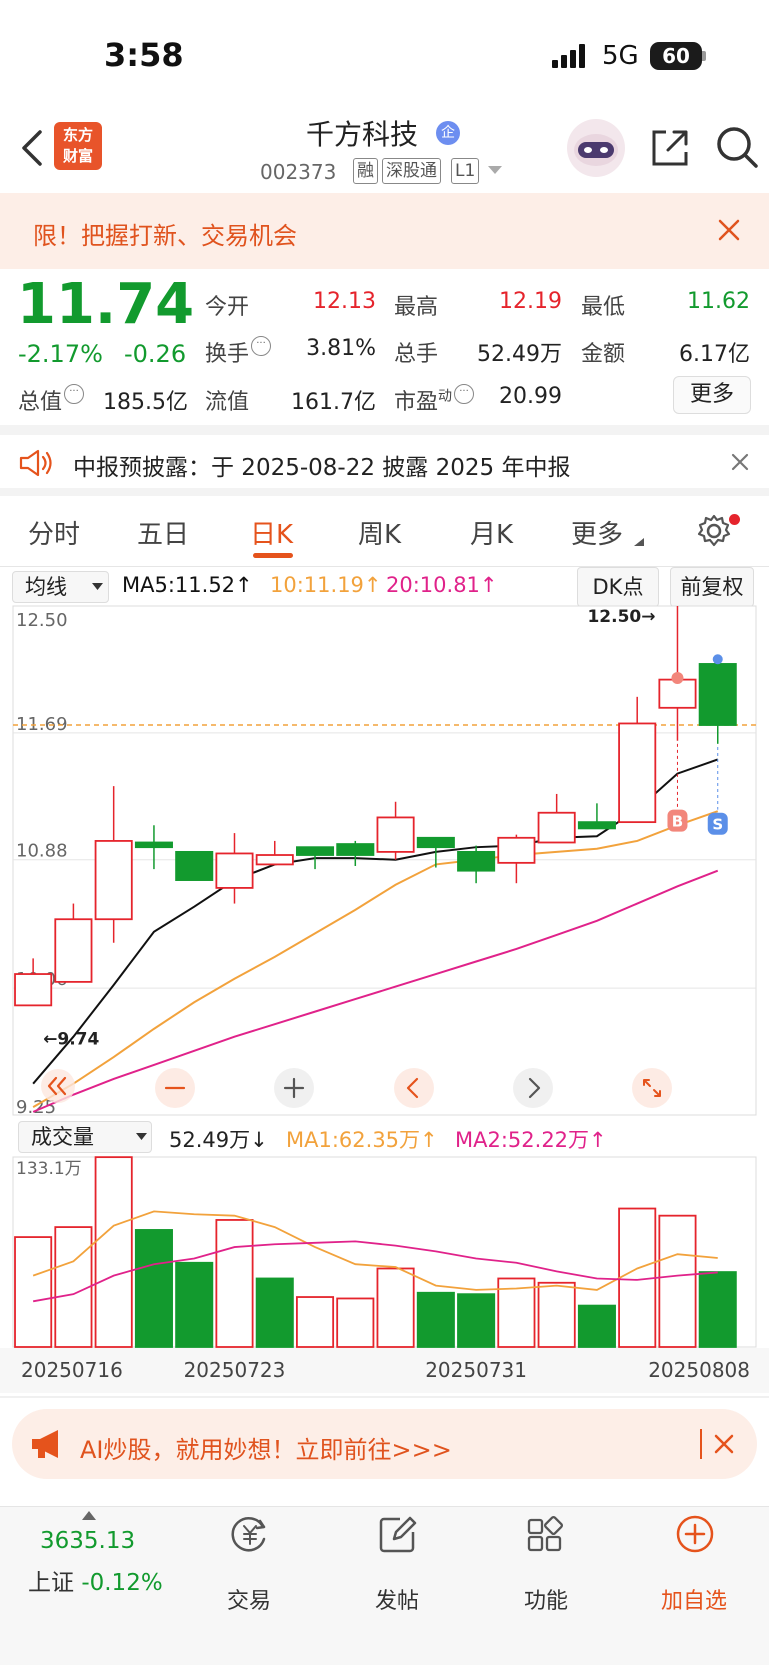  What do you see at coordinates (163, 532) in the screenshot?
I see `tab-five-day: 五日` at bounding box center [163, 532].